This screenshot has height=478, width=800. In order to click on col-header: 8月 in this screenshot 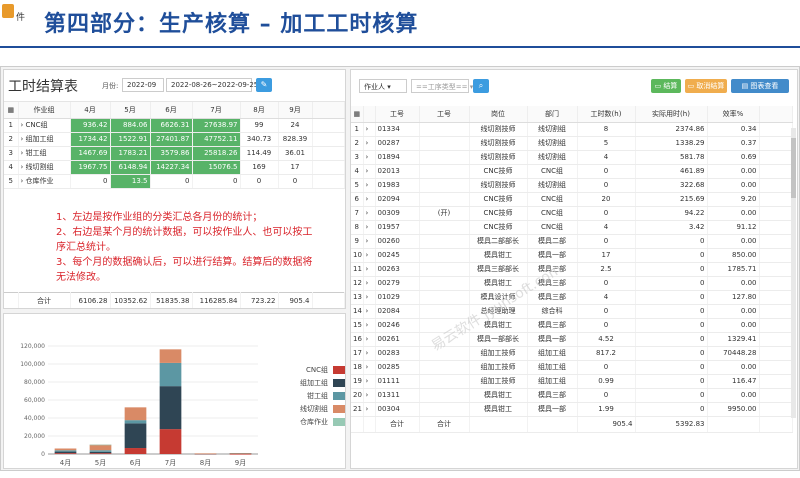, I will do `click(259, 110)`.